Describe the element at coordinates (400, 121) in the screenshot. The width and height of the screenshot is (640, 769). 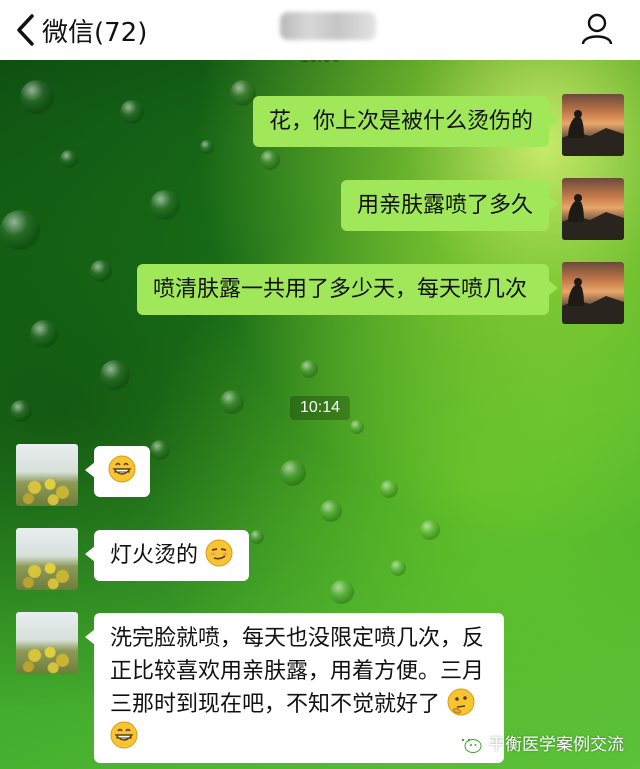
I see `message-text: 花，你上次是被什么烫伤的` at that location.